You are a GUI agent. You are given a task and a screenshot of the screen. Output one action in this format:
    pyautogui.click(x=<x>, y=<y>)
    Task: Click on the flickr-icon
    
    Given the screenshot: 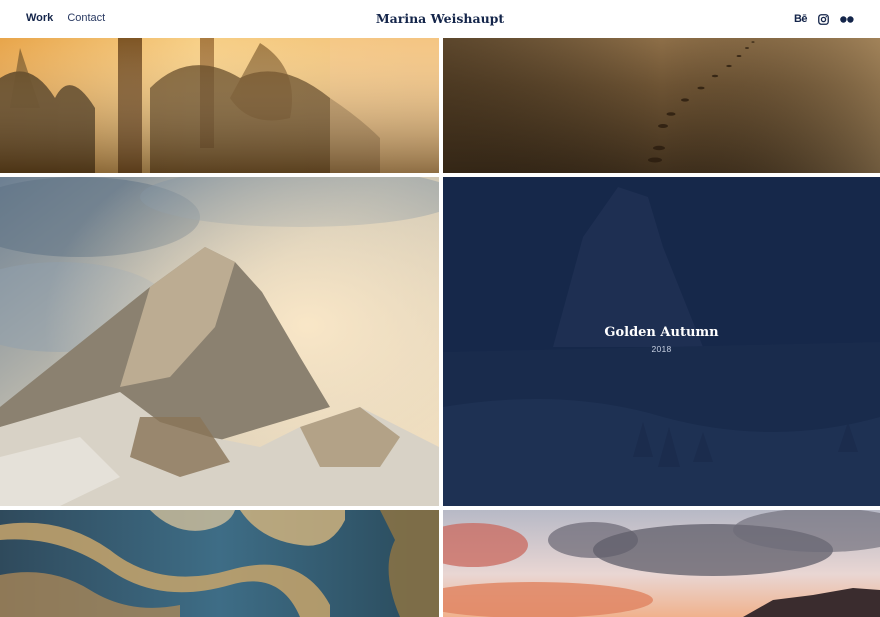 What is the action you would take?
    pyautogui.click(x=847, y=19)
    